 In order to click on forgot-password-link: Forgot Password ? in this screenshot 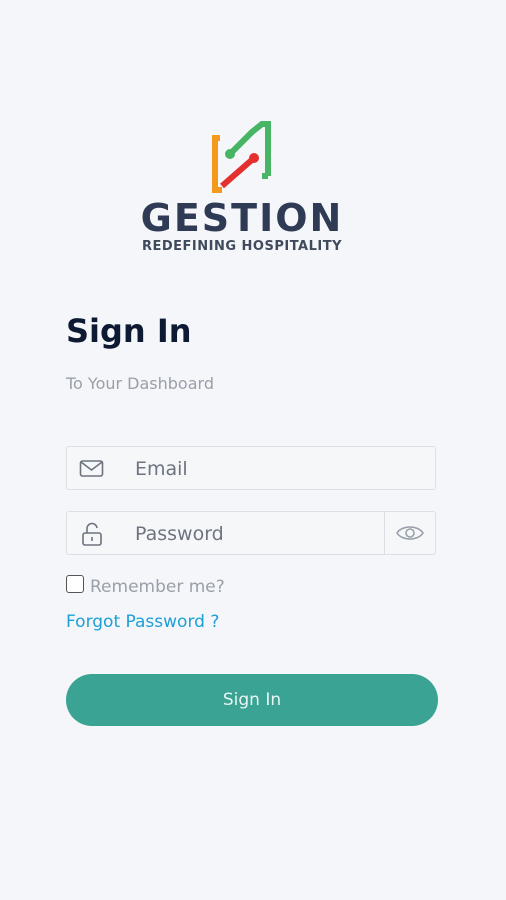, I will do `click(142, 622)`.